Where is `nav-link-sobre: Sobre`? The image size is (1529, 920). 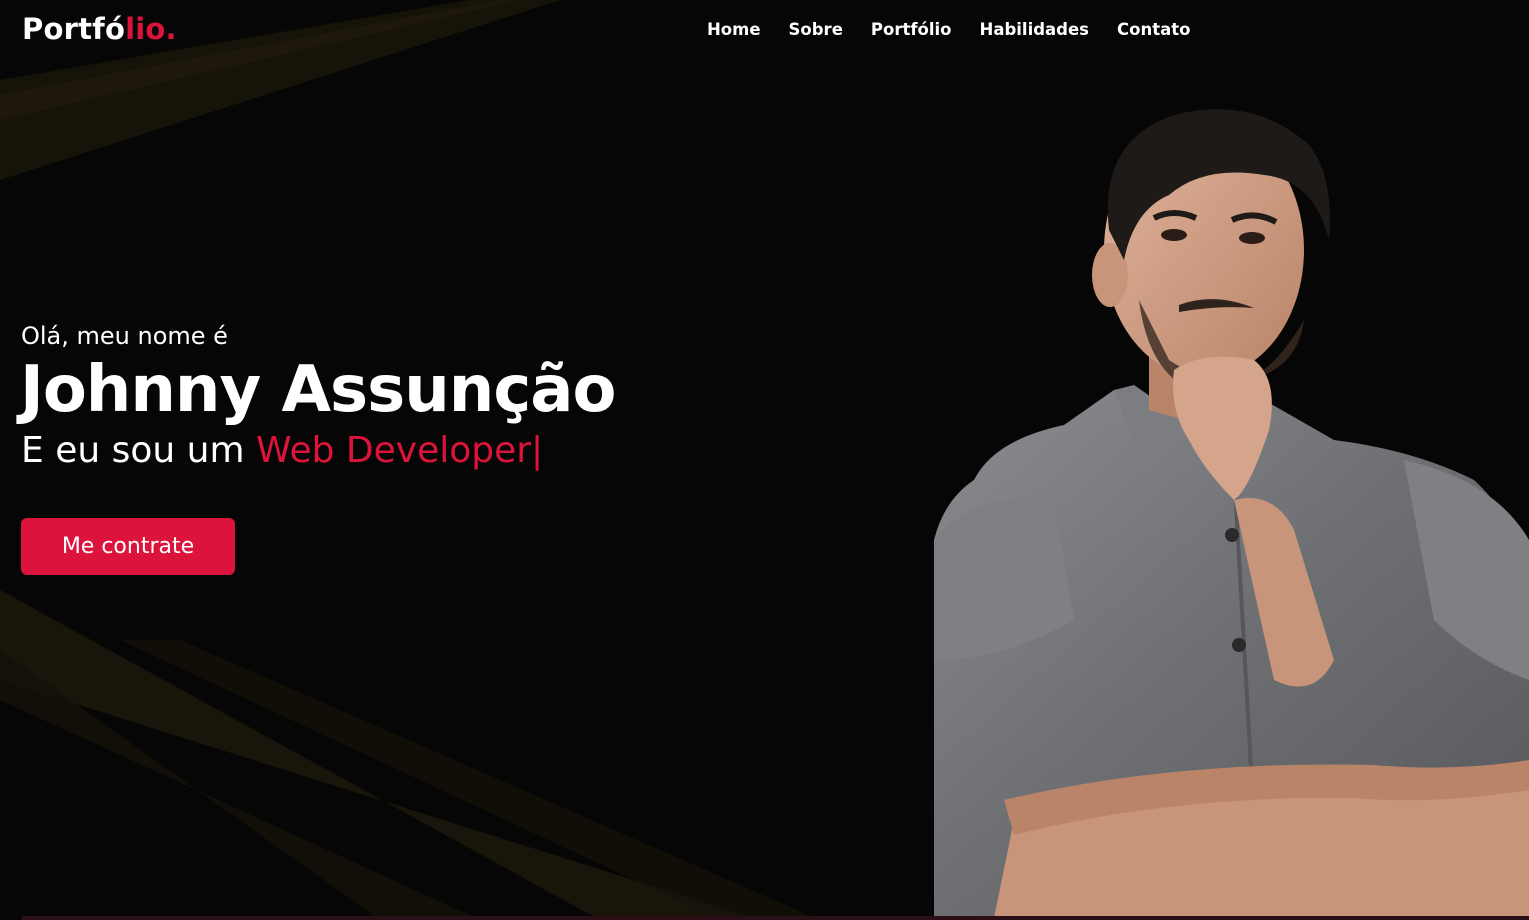 nav-link-sobre: Sobre is located at coordinates (816, 29).